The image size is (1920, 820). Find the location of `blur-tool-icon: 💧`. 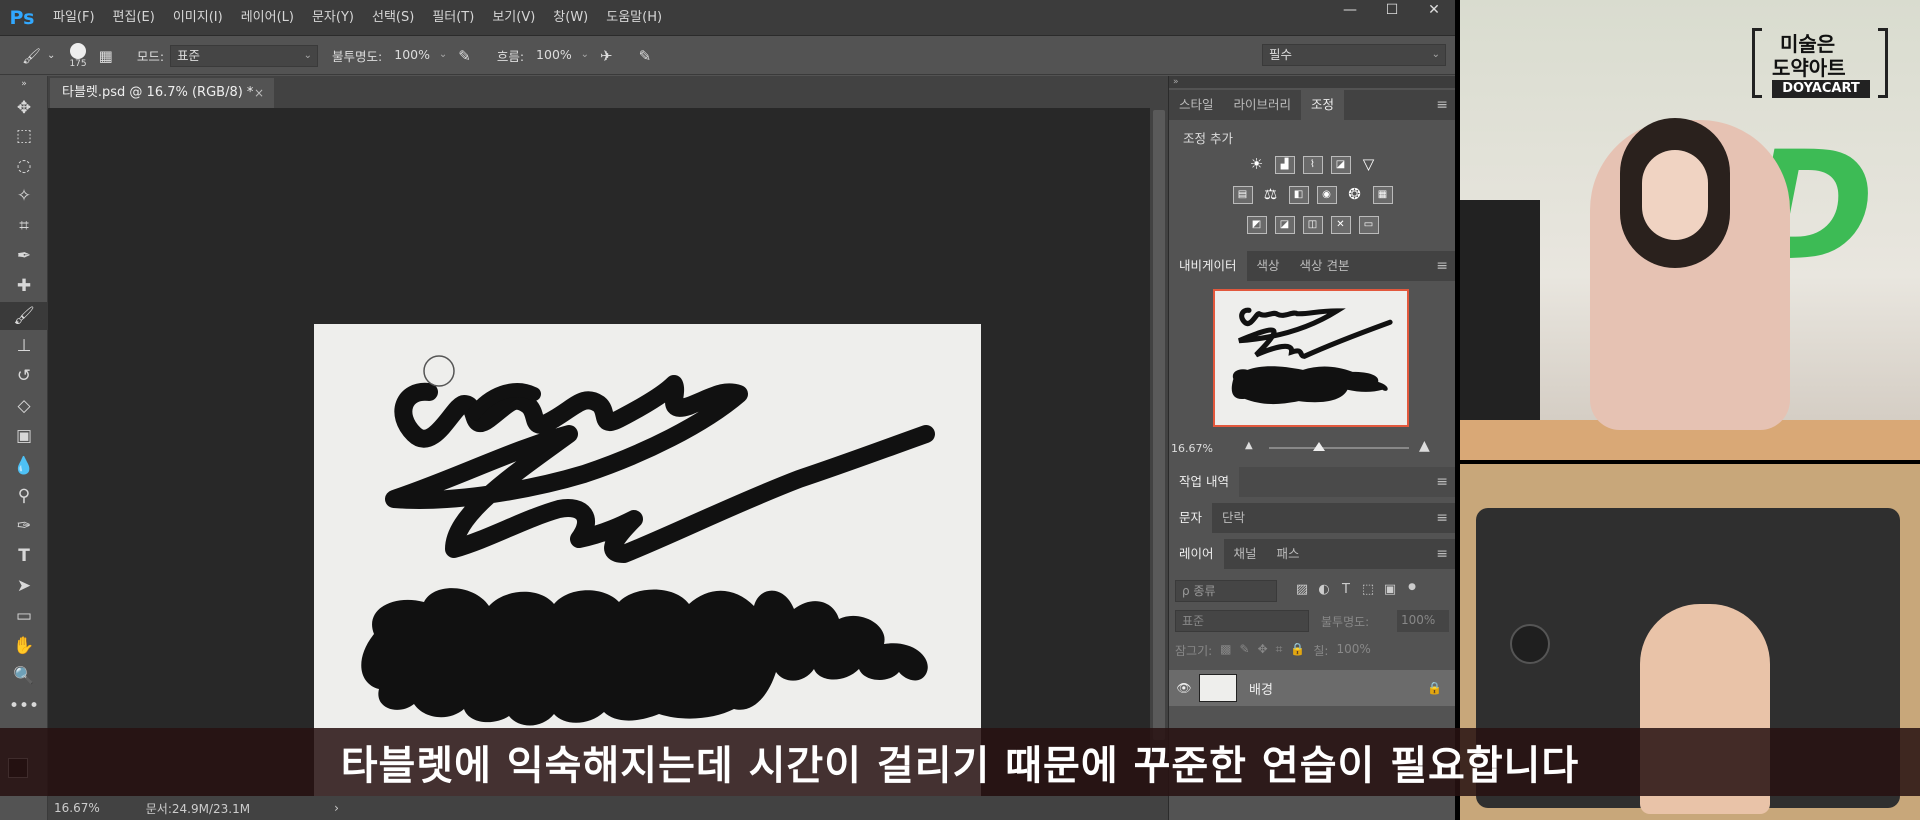

blur-tool-icon: 💧 is located at coordinates (24, 466).